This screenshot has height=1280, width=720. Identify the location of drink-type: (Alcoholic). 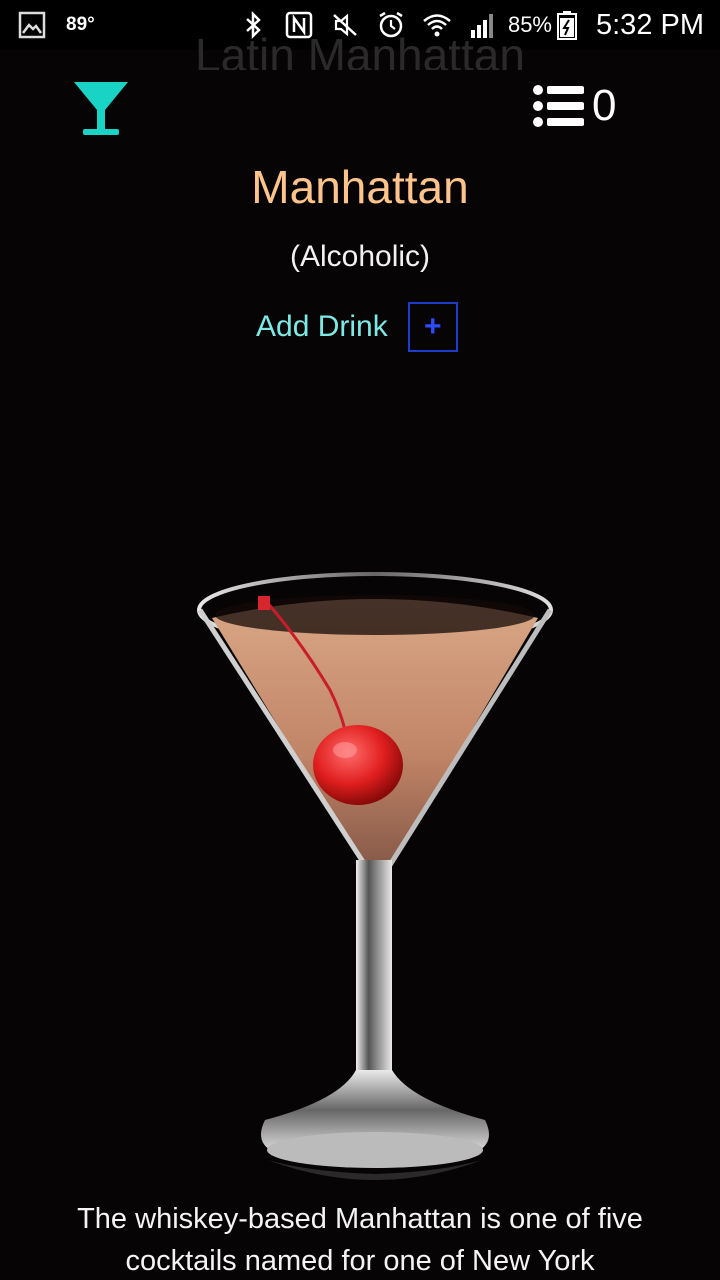
(360, 256).